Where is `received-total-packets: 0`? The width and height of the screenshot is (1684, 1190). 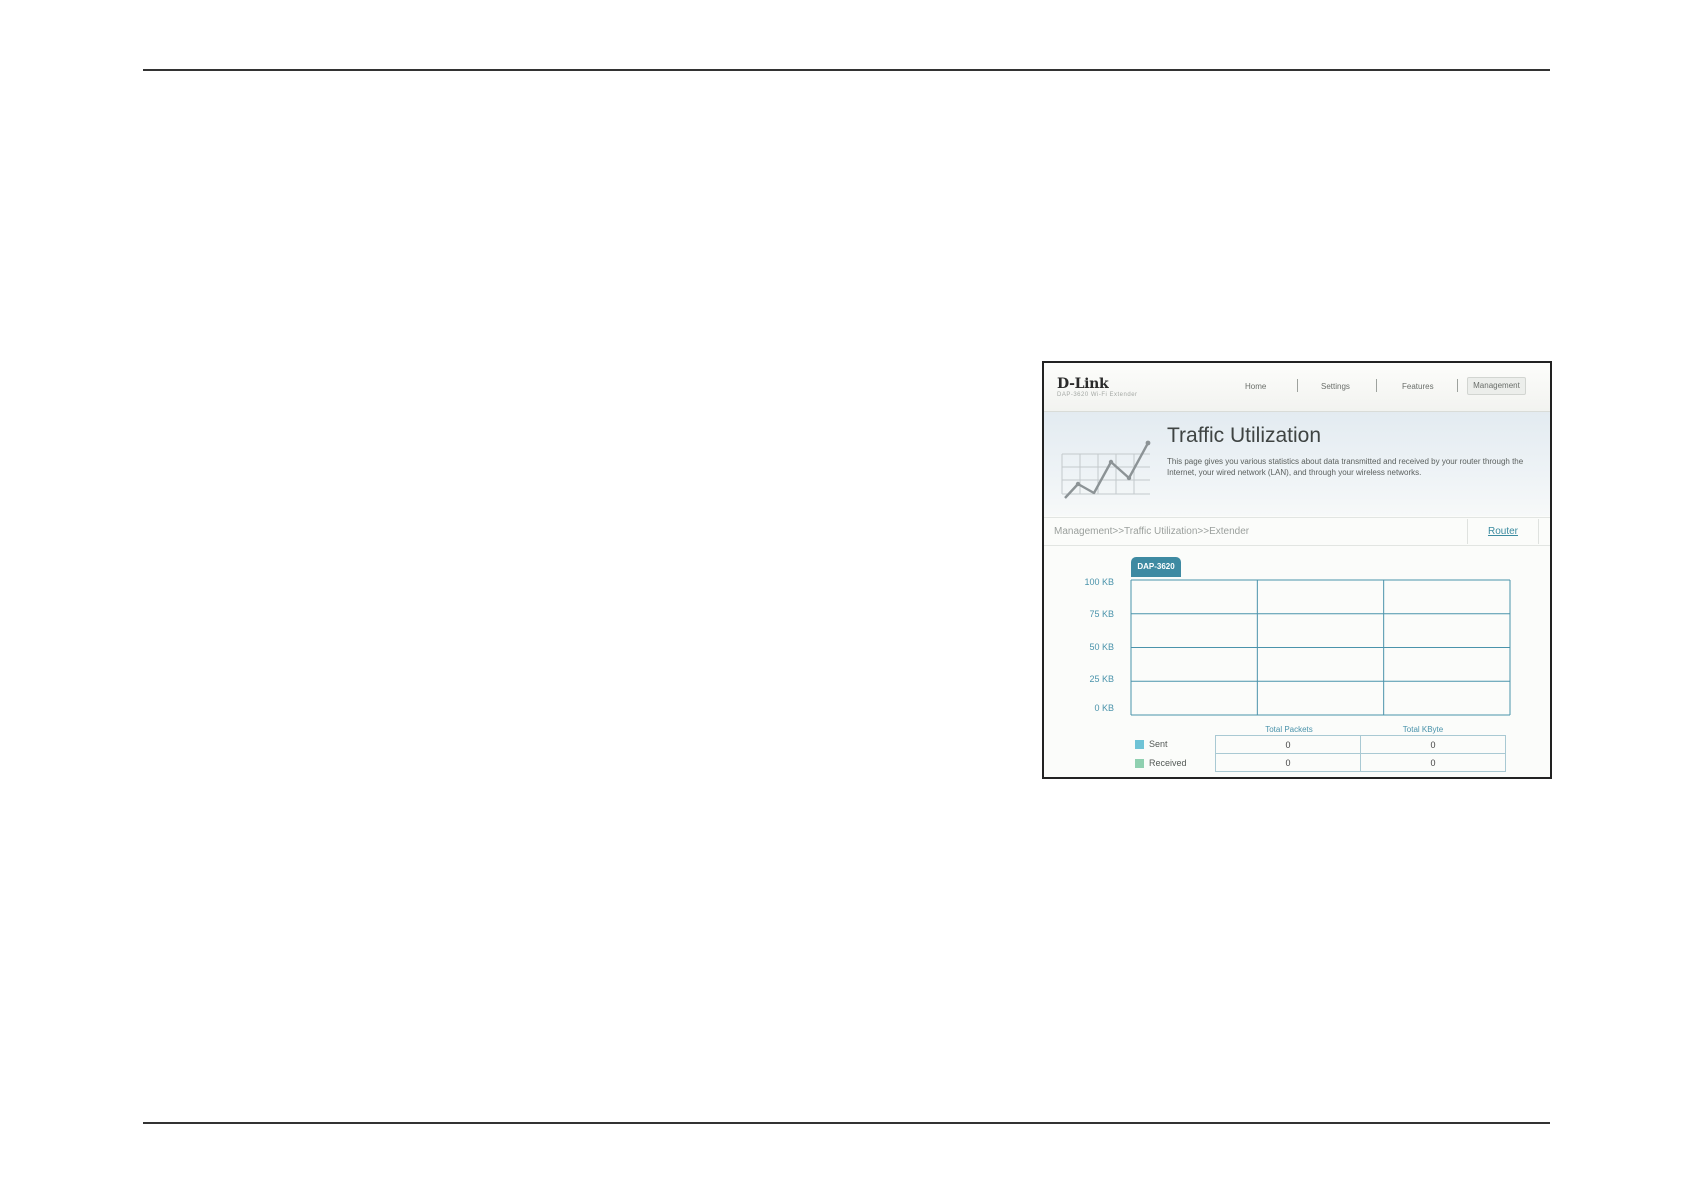 received-total-packets: 0 is located at coordinates (1288, 762).